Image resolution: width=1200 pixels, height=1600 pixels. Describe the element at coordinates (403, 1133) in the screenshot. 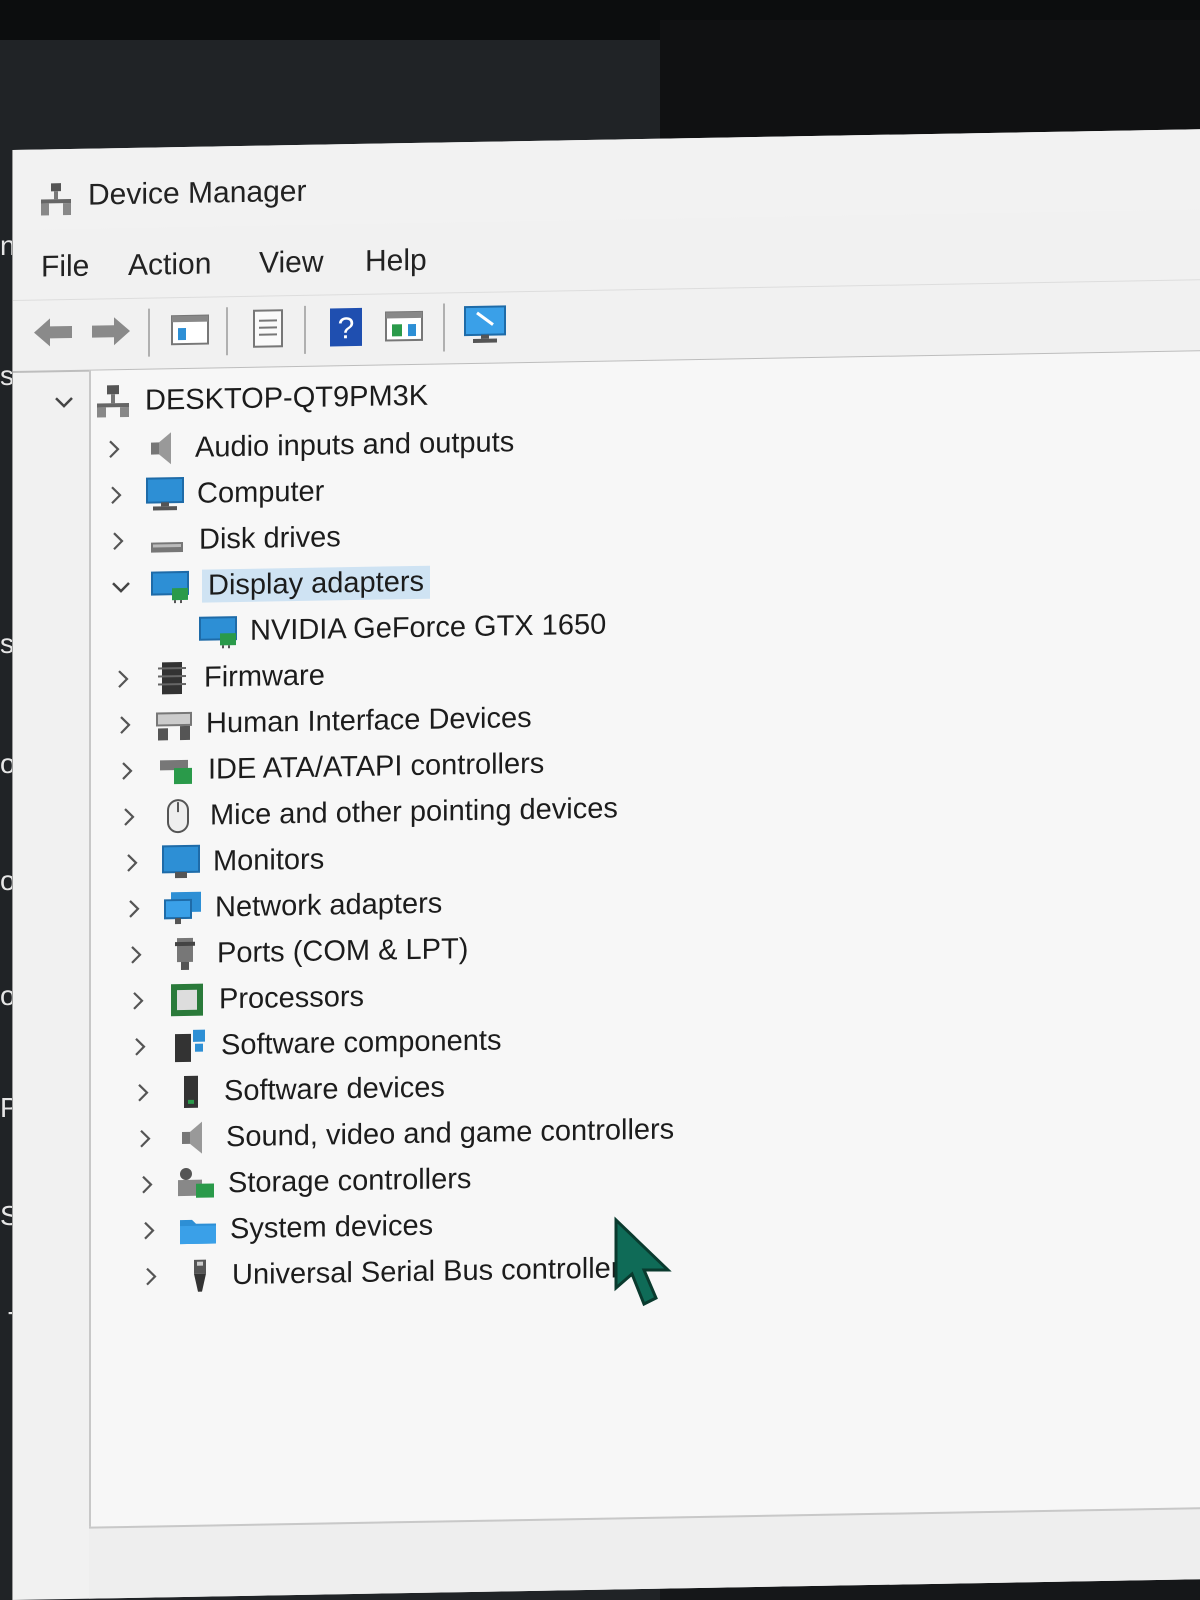

I see `tree-item: Sound, video and game controllers` at that location.